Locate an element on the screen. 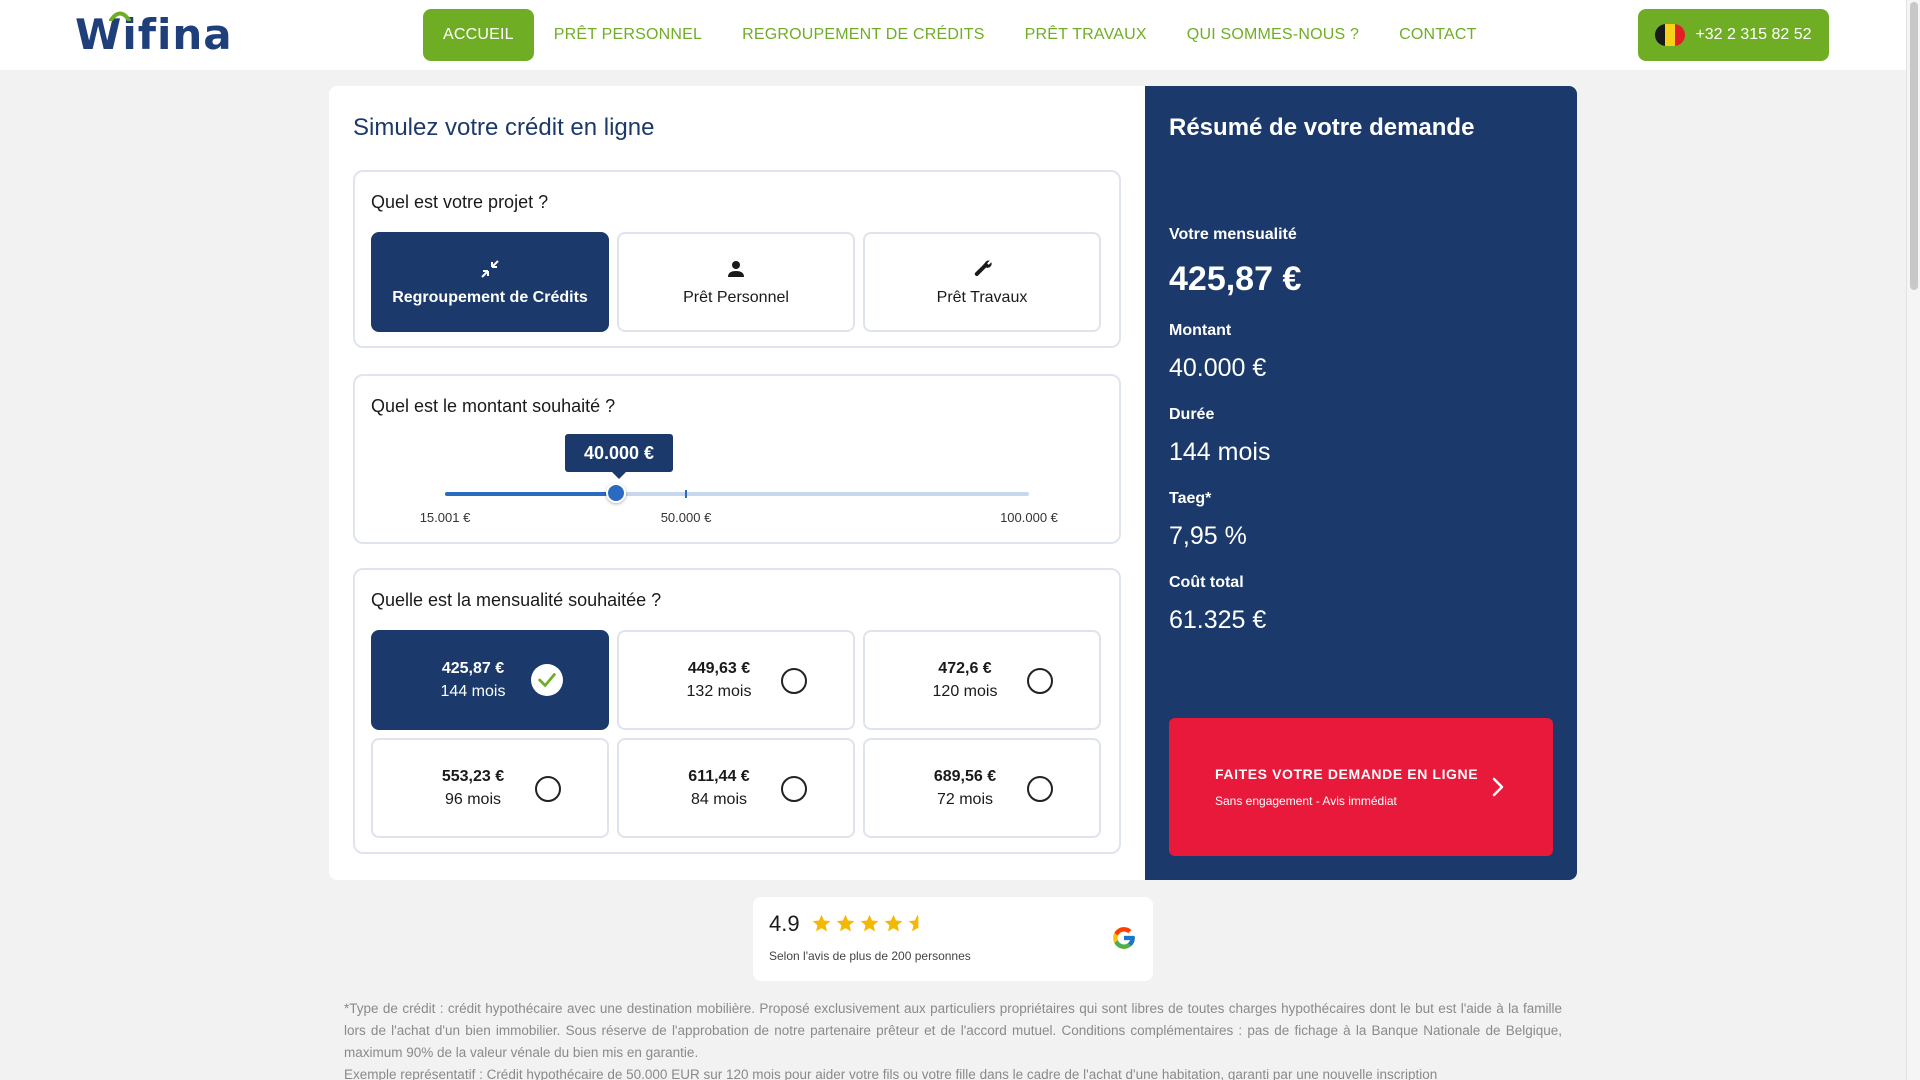 The image size is (1920, 1080). summary-amount-label: Montant is located at coordinates (1200, 330).